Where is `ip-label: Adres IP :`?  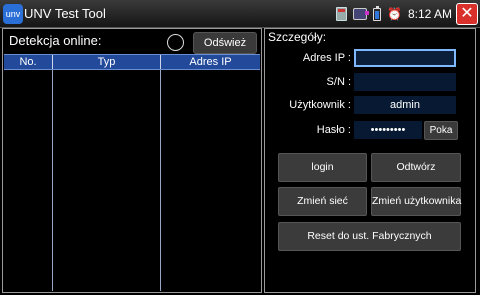 ip-label: Adres IP : is located at coordinates (326, 58).